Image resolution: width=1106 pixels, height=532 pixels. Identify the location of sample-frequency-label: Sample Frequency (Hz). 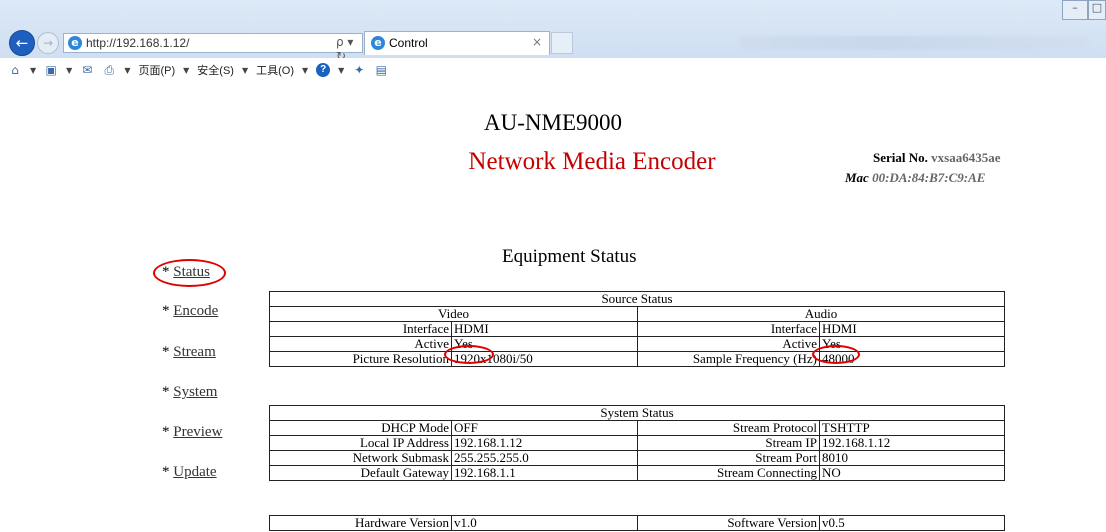
(728, 359).